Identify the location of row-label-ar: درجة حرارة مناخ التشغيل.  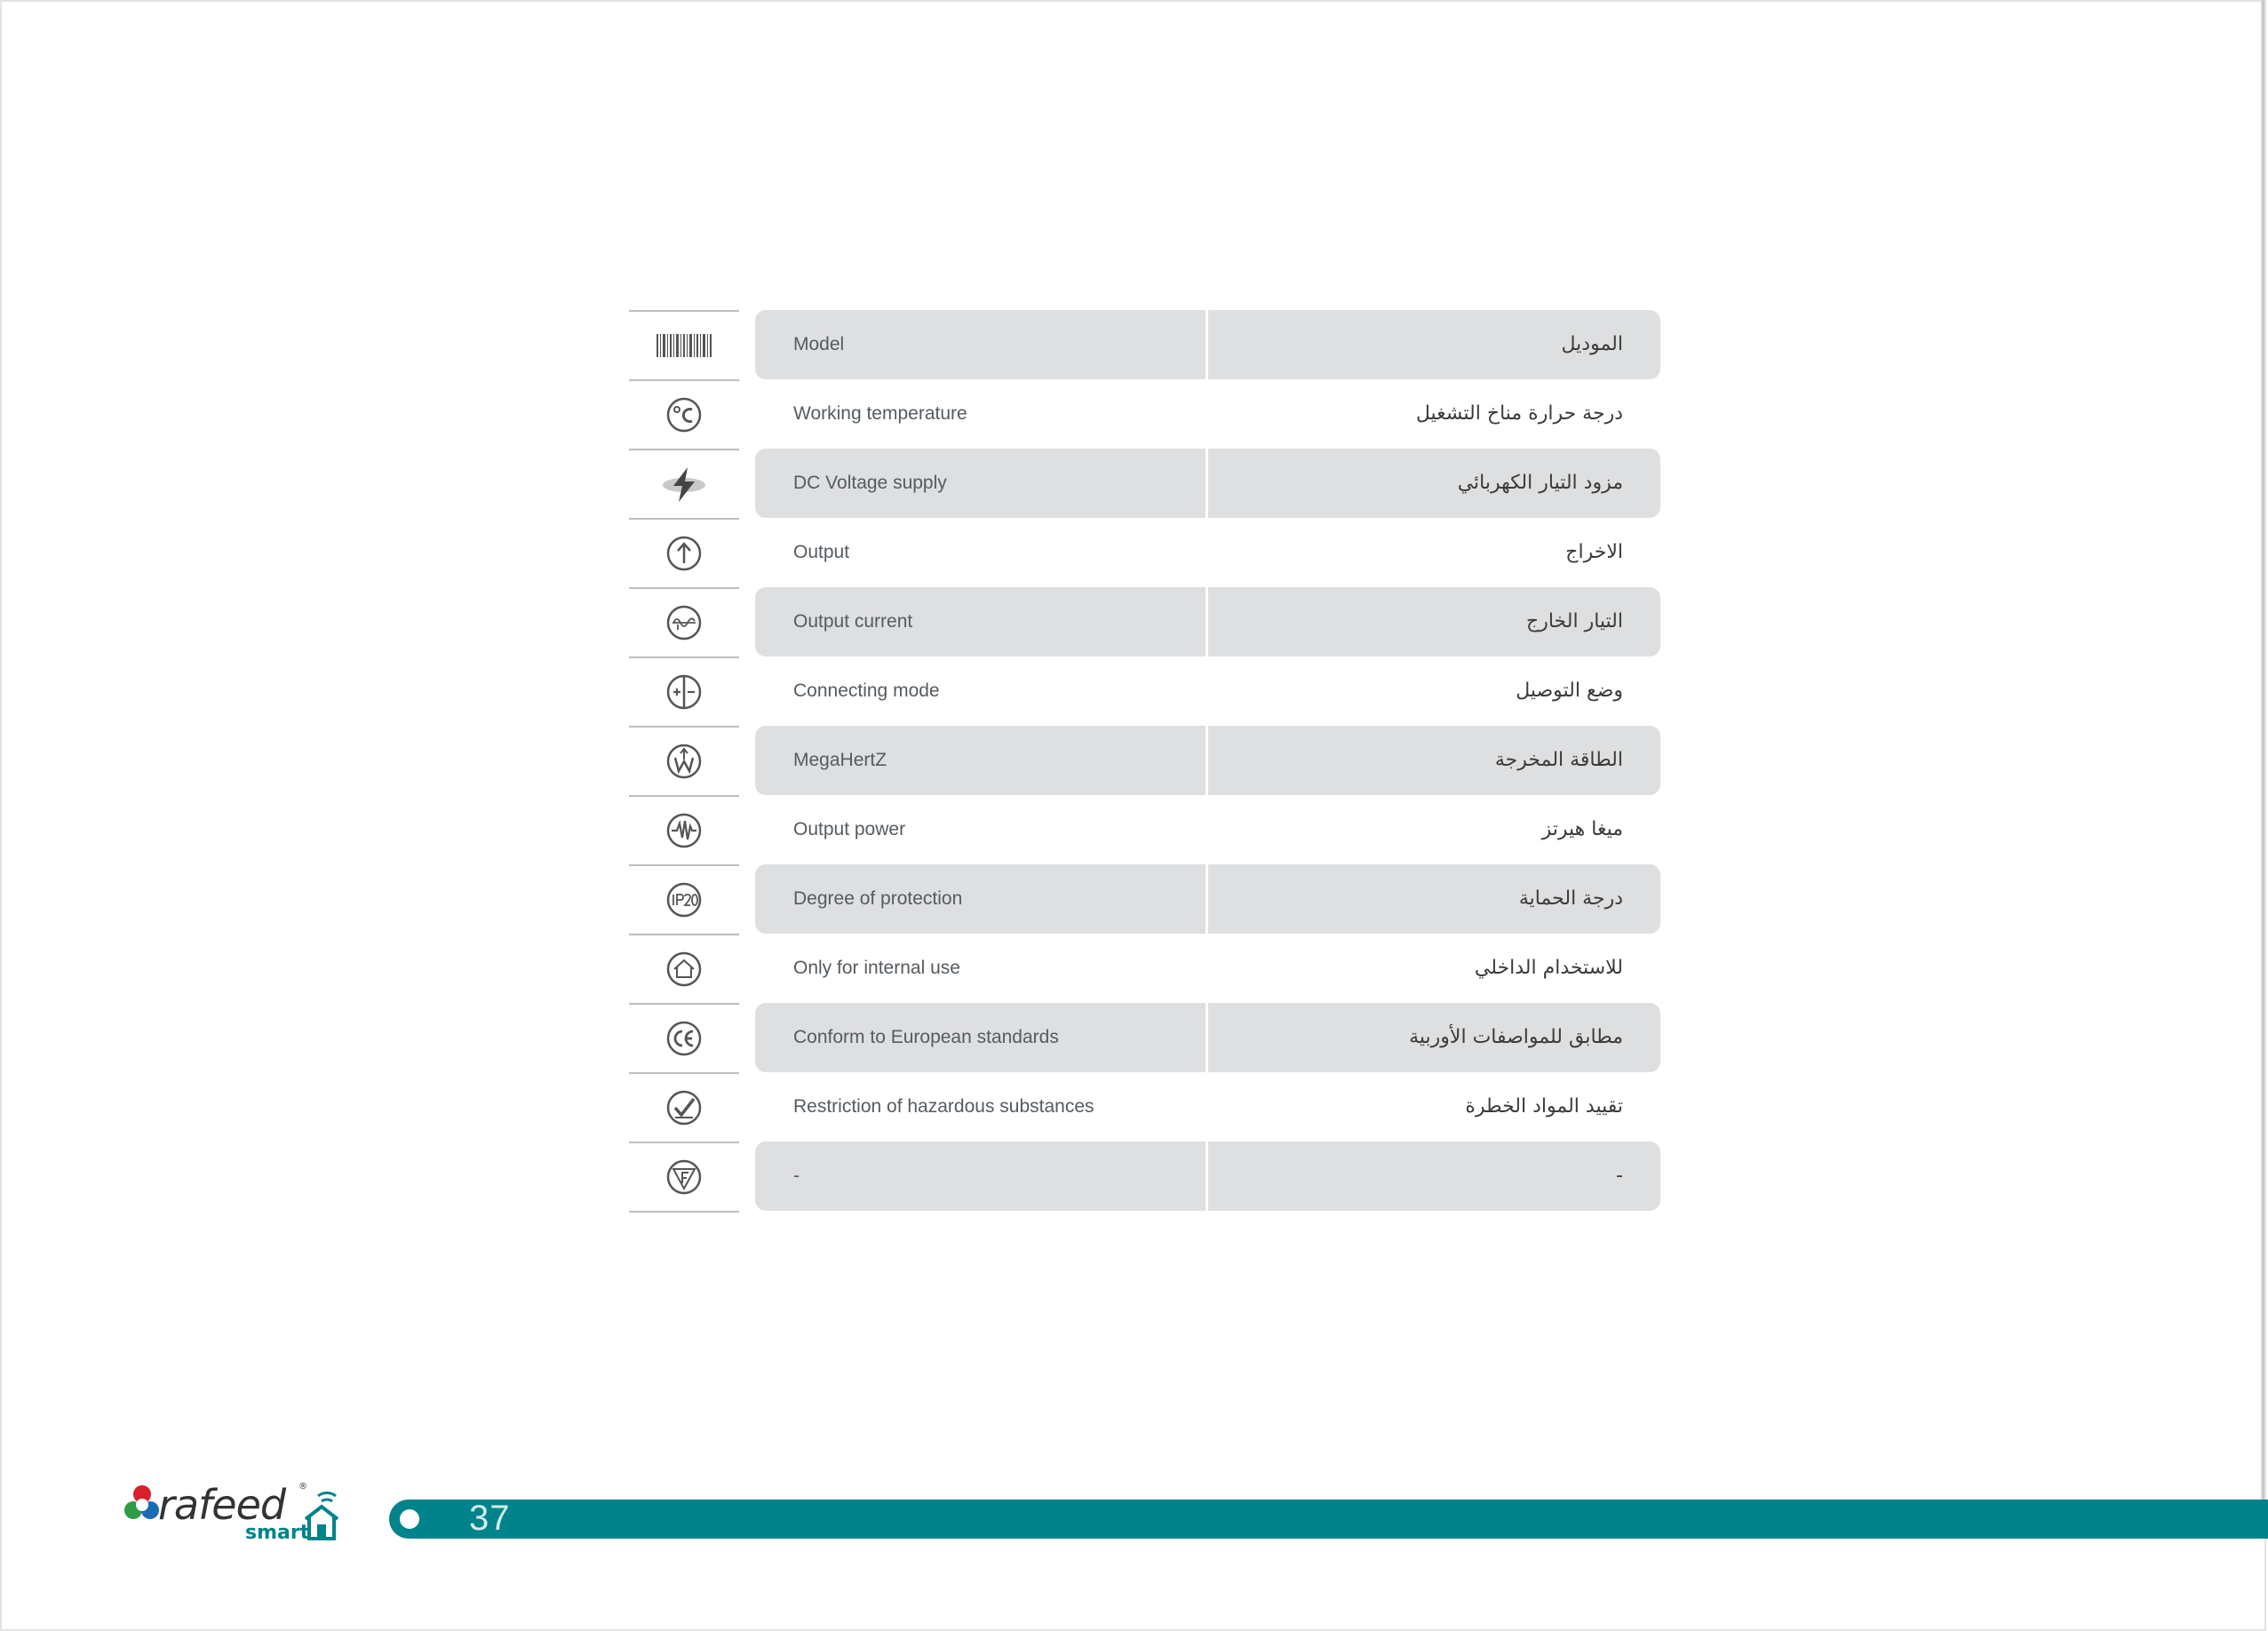
(1519, 414).